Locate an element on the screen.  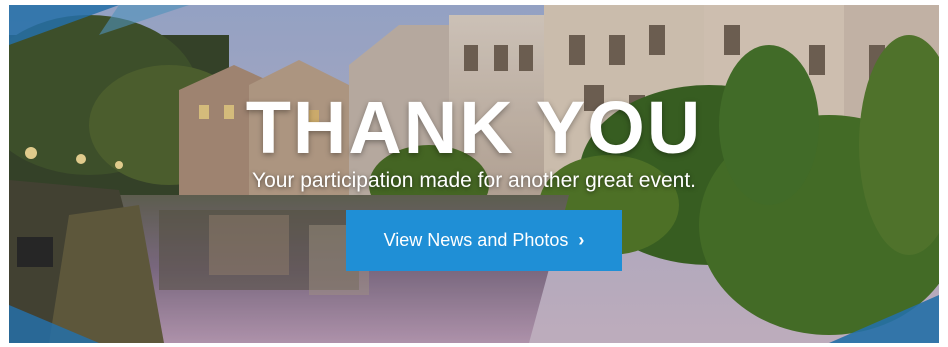
chevron-right-icon: › is located at coordinates (581, 240).